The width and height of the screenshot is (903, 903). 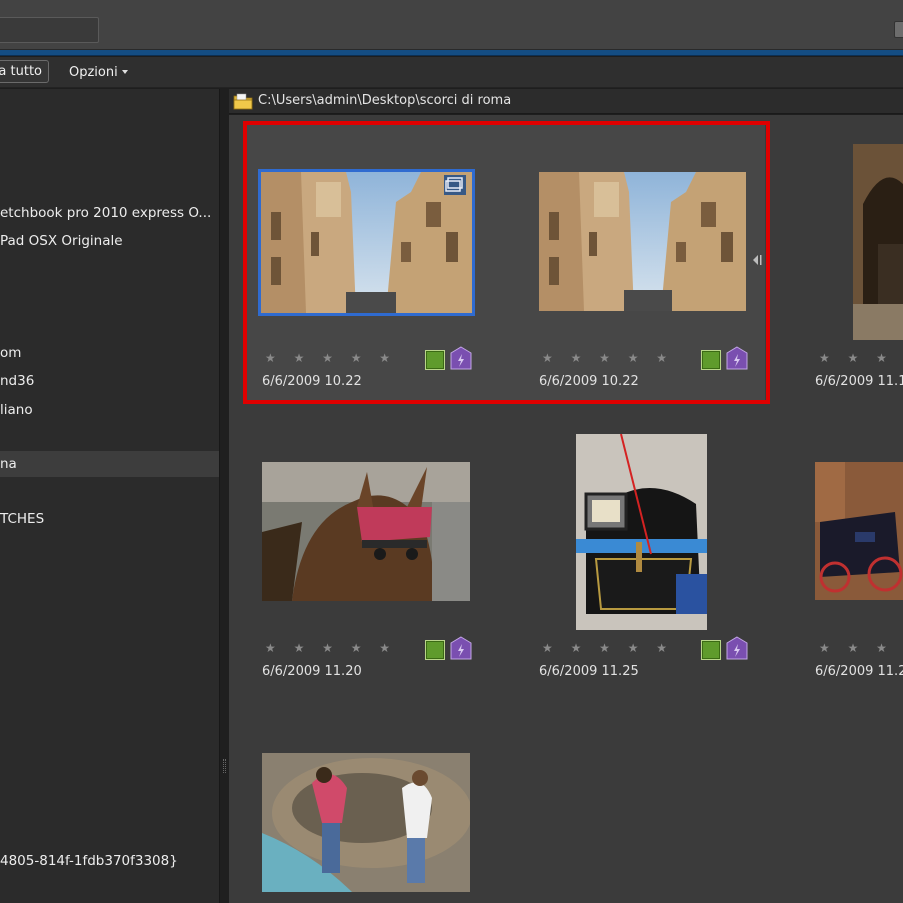 I want to click on thumbnail-date: 6/6/2009 11.2, so click(x=859, y=671).